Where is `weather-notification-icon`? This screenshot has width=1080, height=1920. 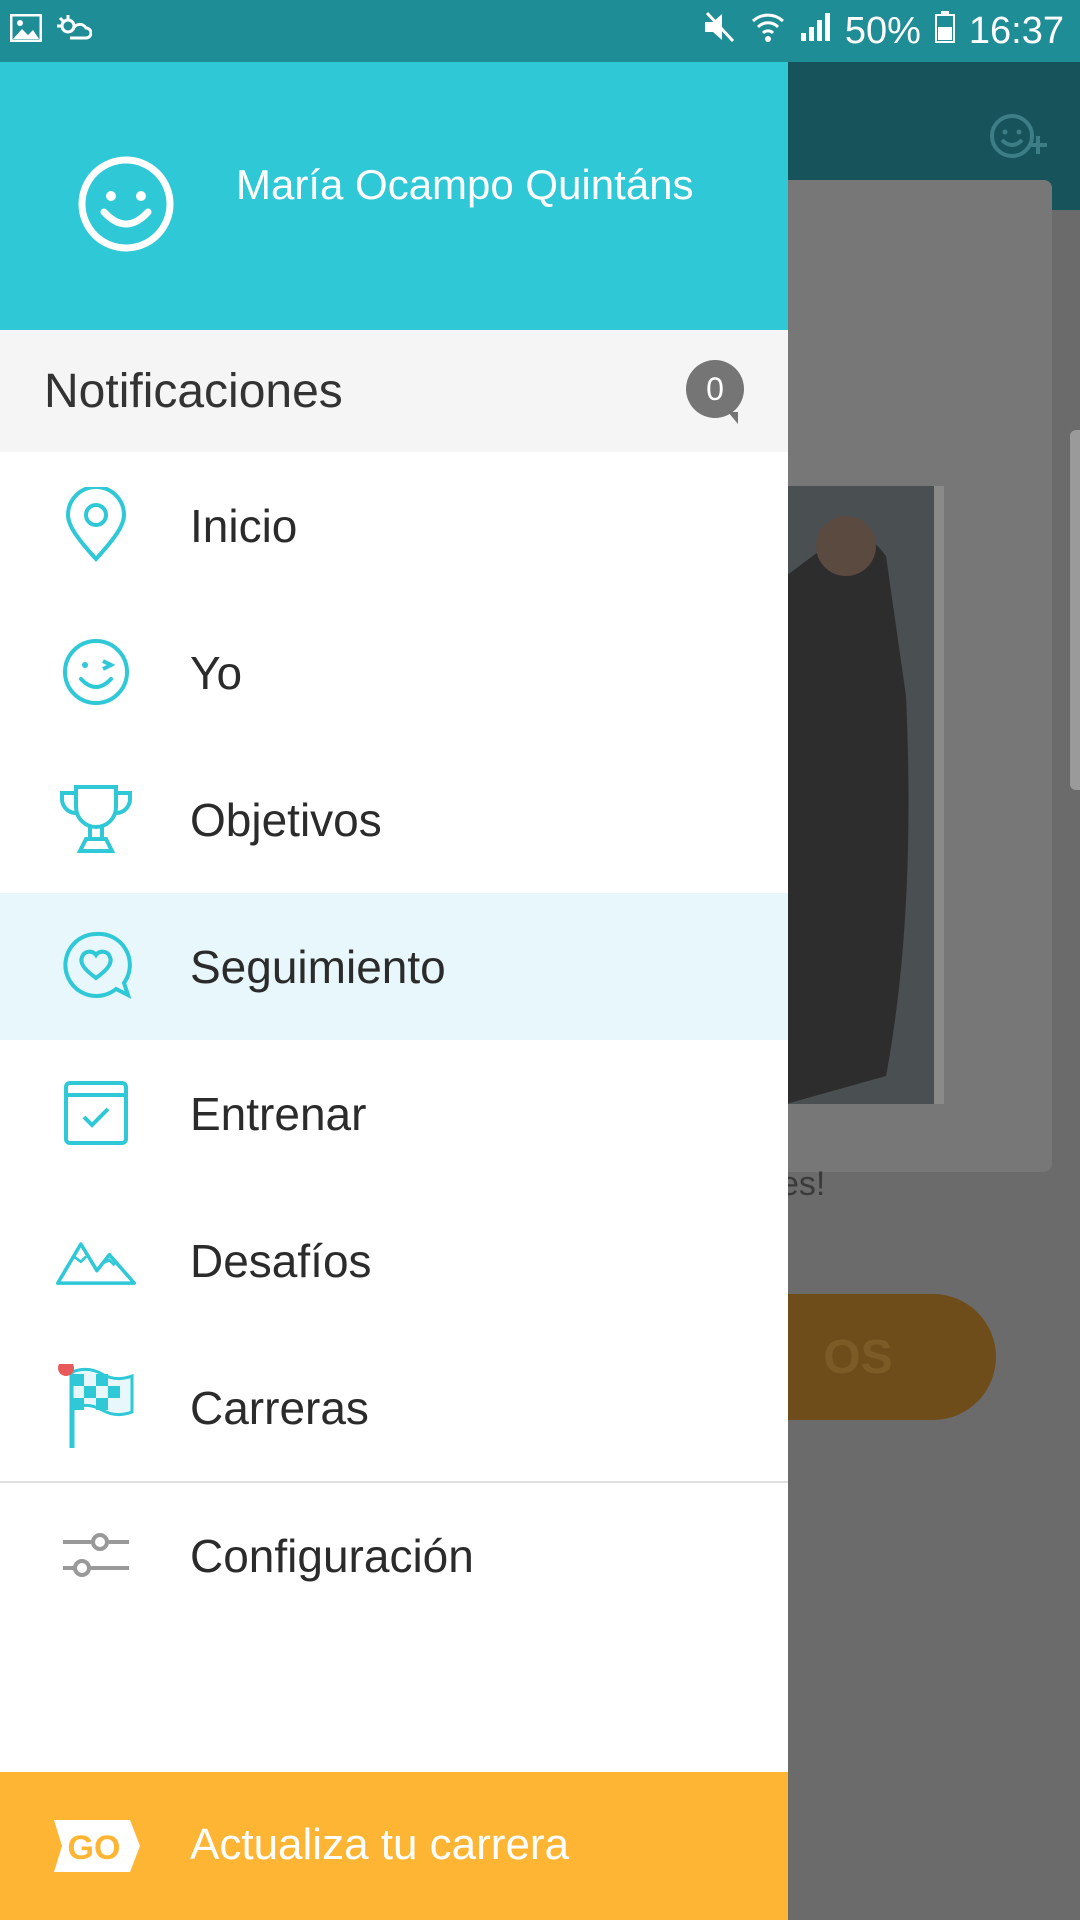 weather-notification-icon is located at coordinates (74, 30).